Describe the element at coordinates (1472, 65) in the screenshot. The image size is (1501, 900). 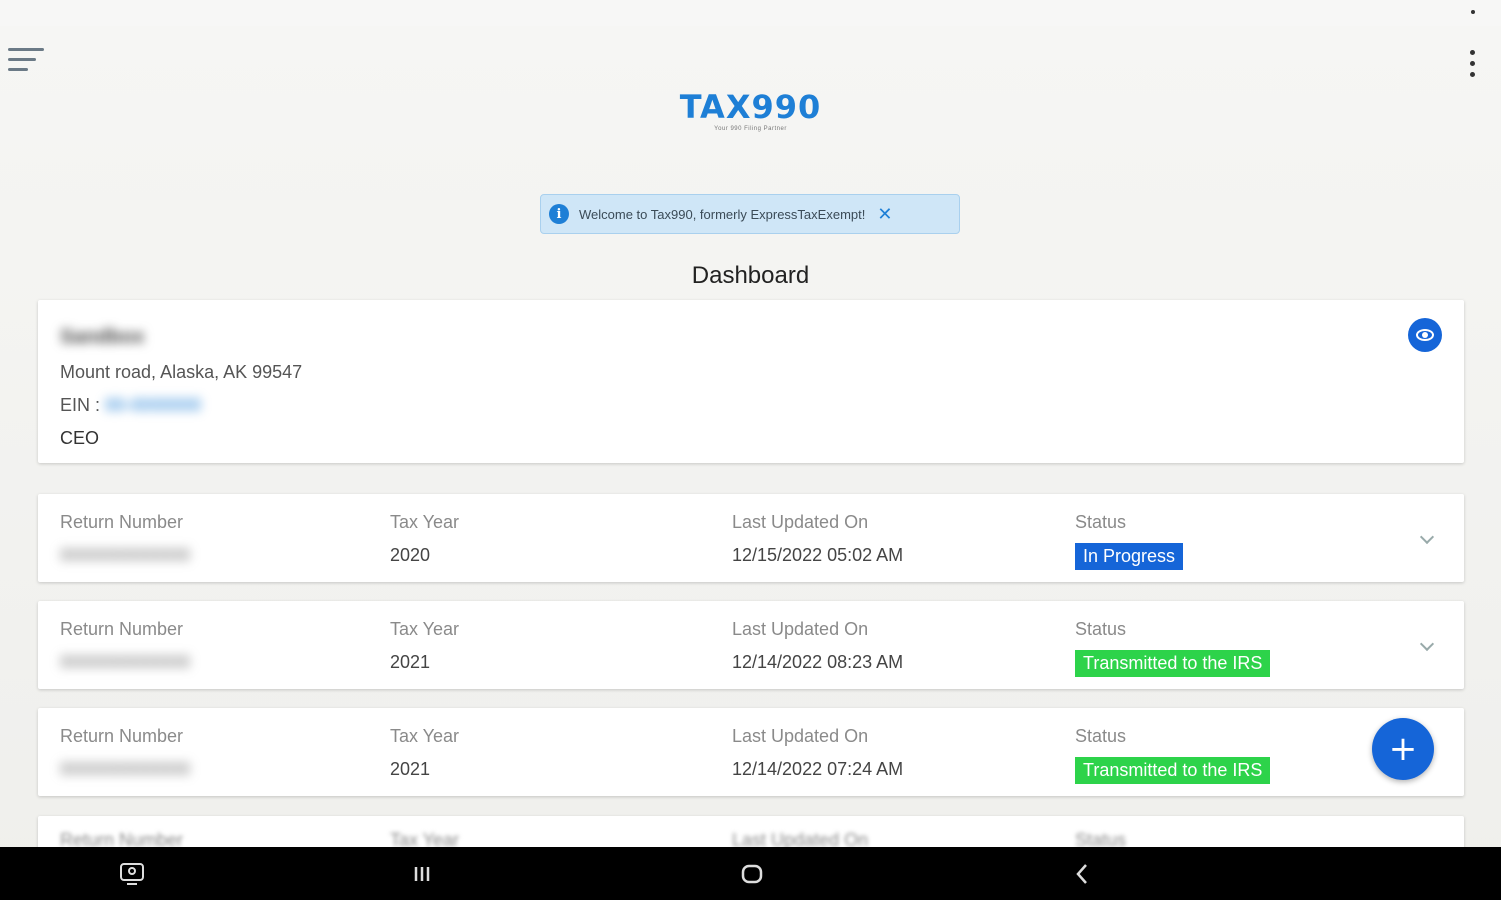
I see `more-vertical-icon` at that location.